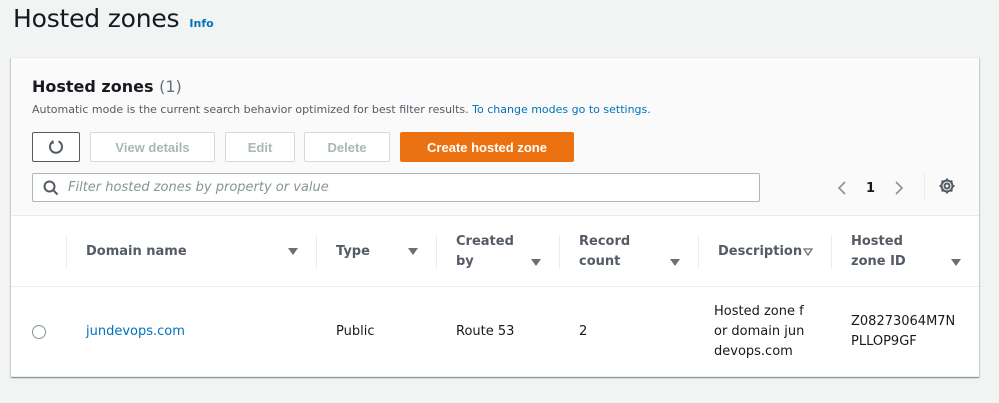  Describe the element at coordinates (93, 86) in the screenshot. I see `container-title-text: Hosted zones` at that location.